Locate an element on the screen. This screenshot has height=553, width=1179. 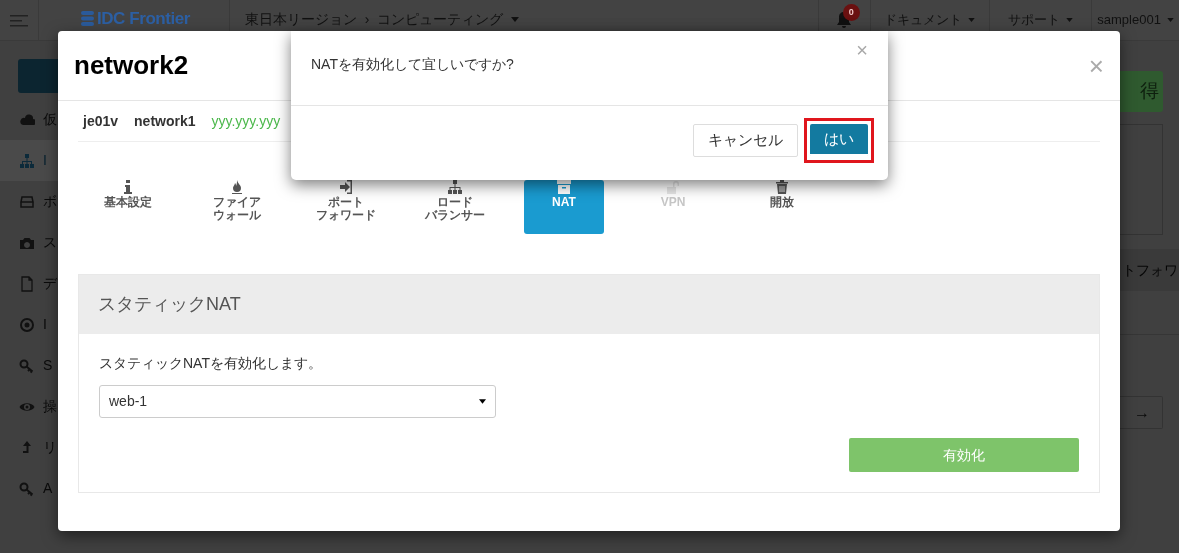
file-icon is located at coordinates (27, 283).